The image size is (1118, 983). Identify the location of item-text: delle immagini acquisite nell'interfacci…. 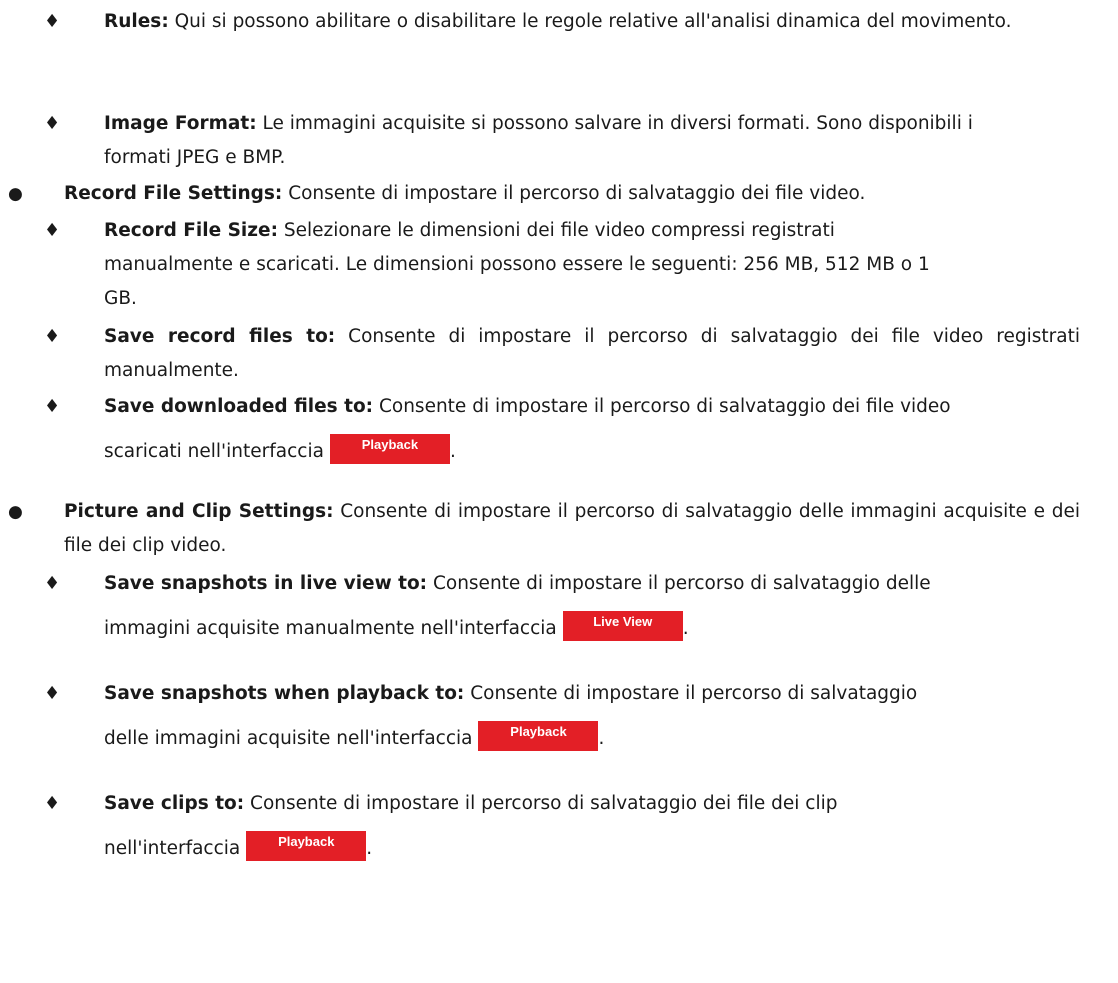
(288, 738).